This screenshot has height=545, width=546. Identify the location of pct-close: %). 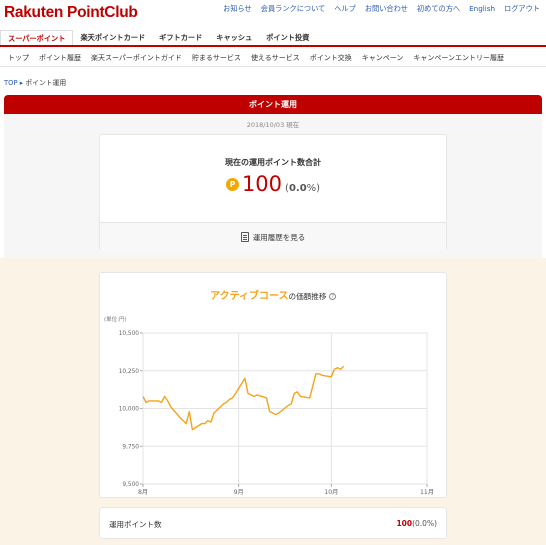
(313, 188).